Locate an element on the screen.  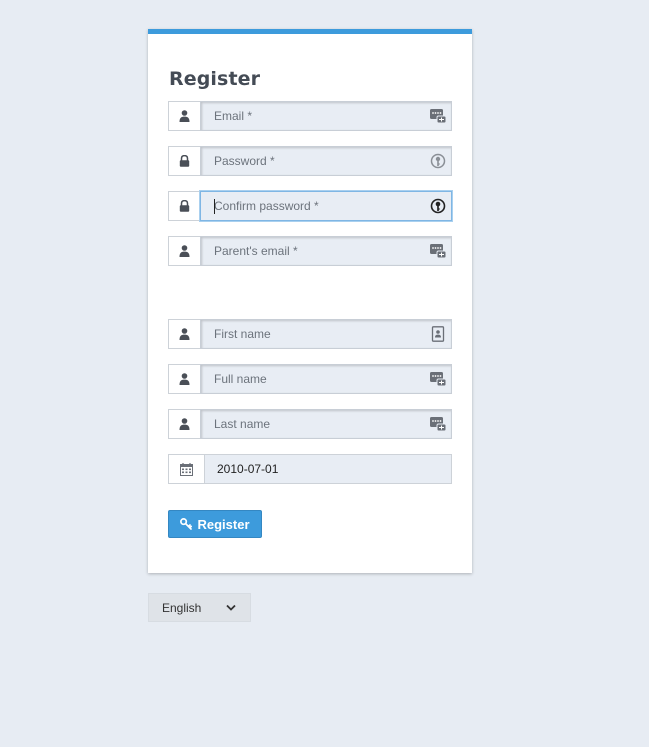
birth-date-input is located at coordinates (328, 469).